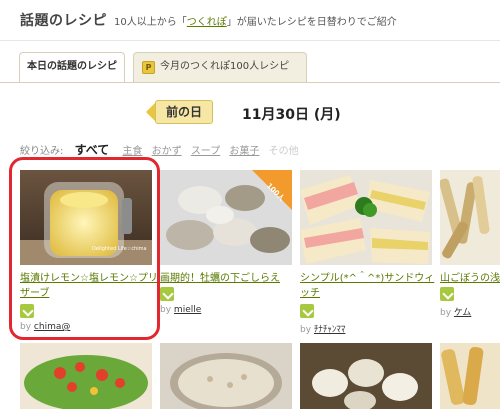  I want to click on tab-todays-recipes: 本日の話題のレシピ, so click(72, 67).